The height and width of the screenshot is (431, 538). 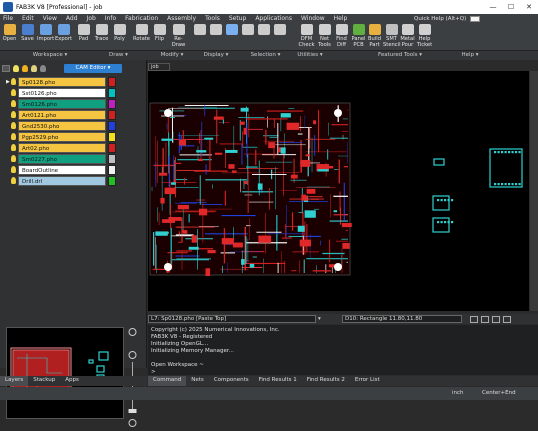 I want to click on menu-tools: Tools, so click(x=212, y=18).